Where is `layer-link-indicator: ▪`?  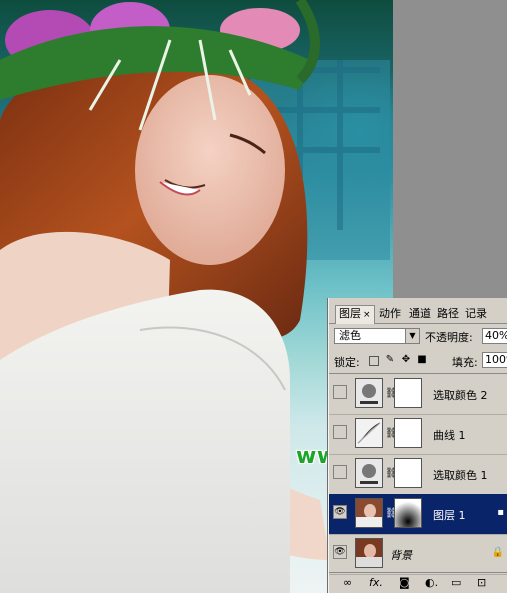 layer-link-indicator: ▪ is located at coordinates (500, 512).